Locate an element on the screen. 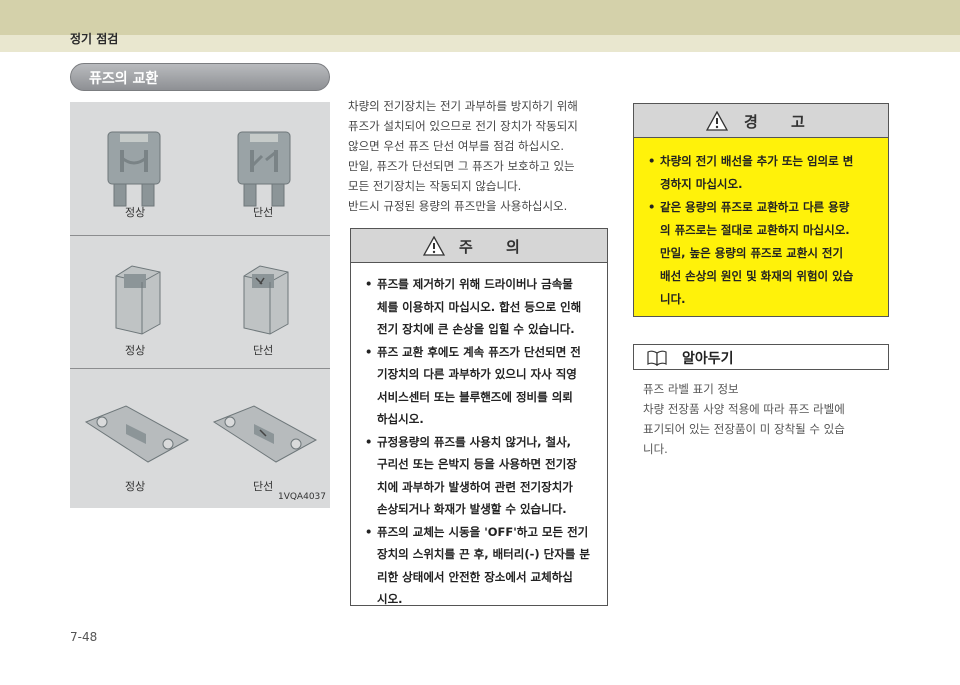 The height and width of the screenshot is (685, 960). cartridge-fuse-blown-image is located at coordinates (266, 300).